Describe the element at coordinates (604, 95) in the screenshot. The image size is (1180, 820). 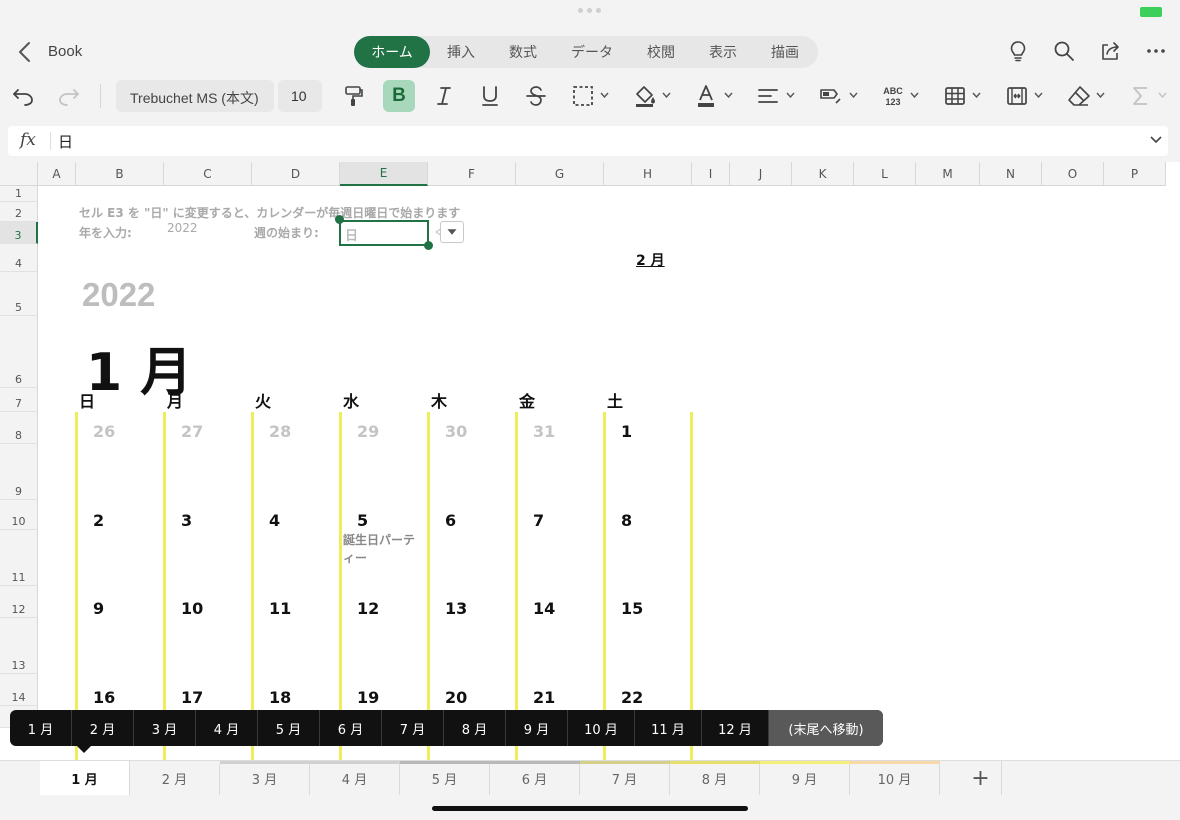
I see `borders-chevron-icon` at that location.